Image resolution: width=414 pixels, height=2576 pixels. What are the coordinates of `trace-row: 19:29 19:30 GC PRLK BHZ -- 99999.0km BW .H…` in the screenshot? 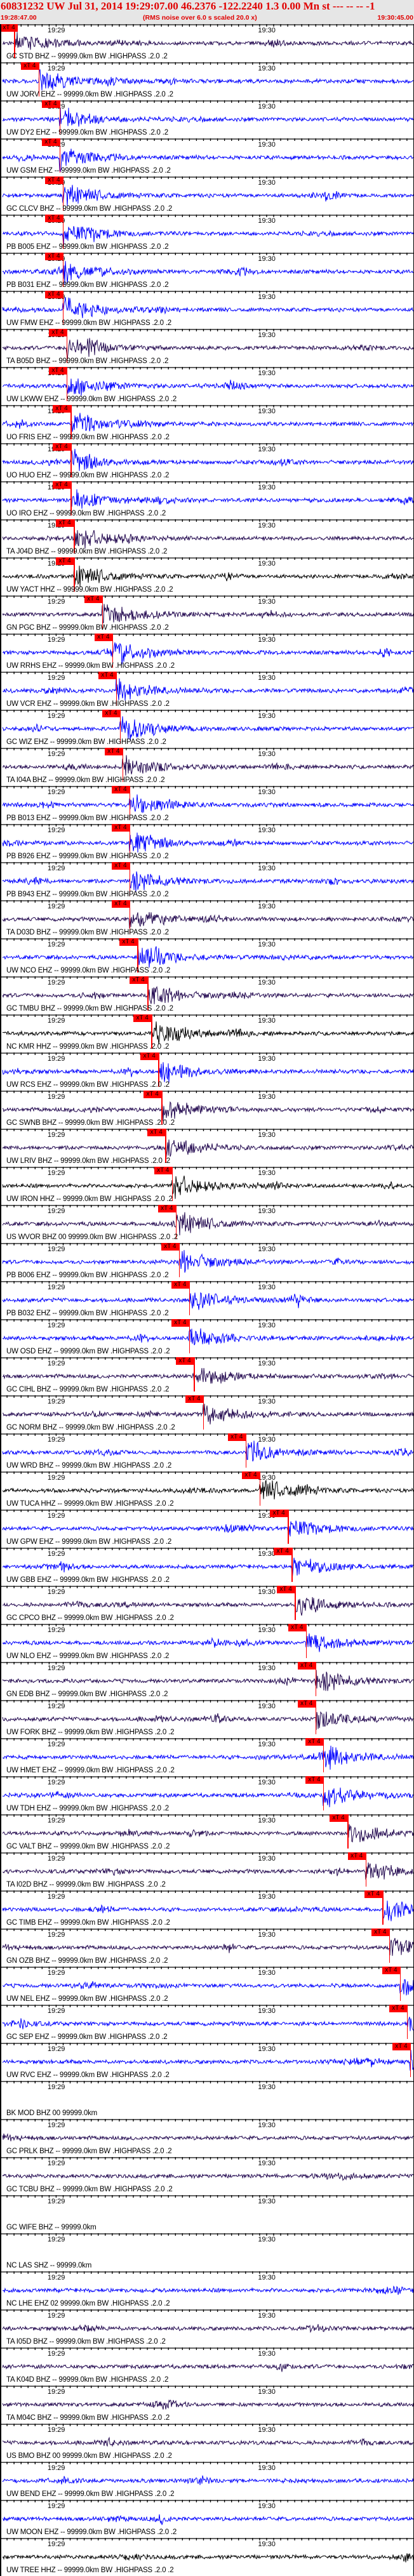 It's located at (207, 2138).